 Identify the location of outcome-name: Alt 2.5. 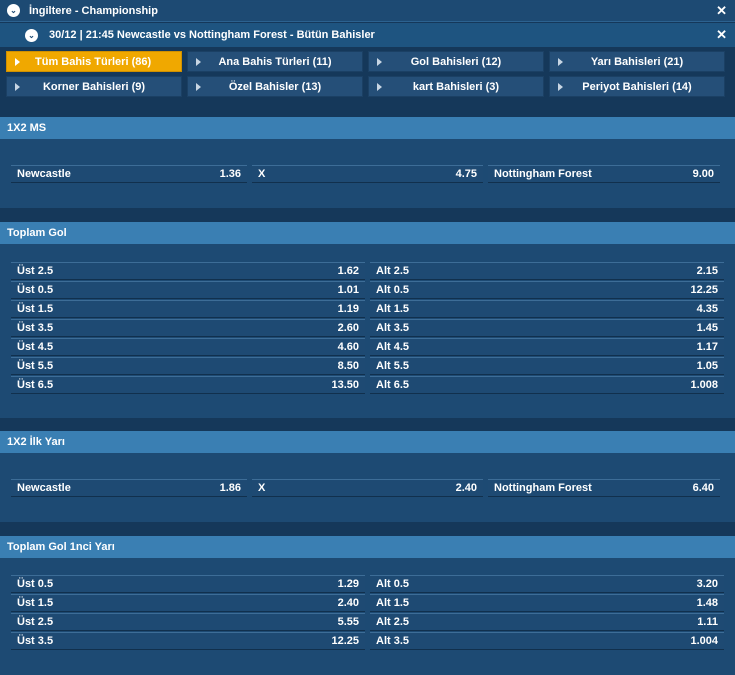
(393, 622).